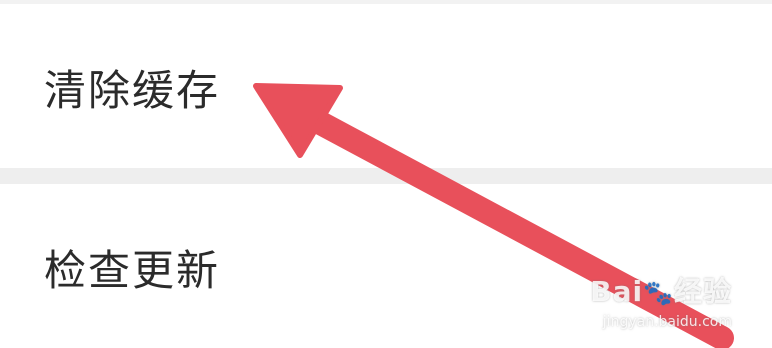 The width and height of the screenshot is (772, 348). I want to click on clear-cache-label: 清除缓存, so click(132, 90).